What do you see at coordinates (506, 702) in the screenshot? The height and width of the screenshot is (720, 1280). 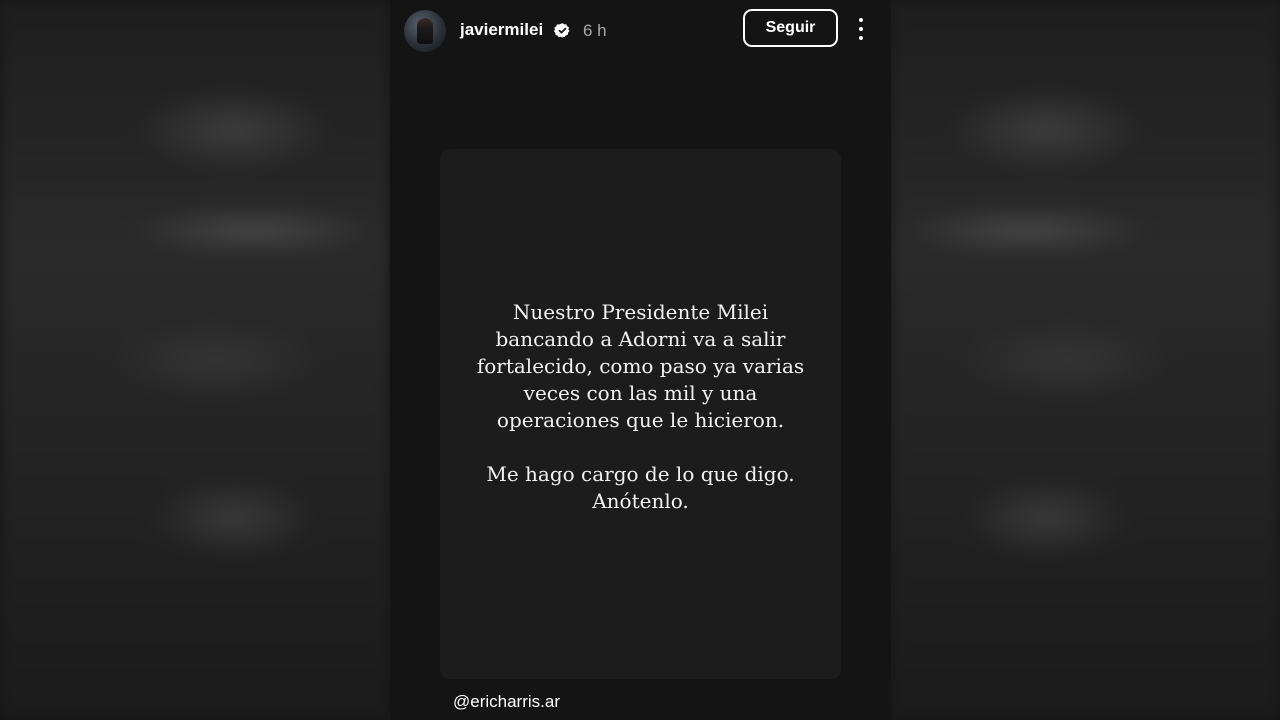 I see `mention-tag: @ericharris.ar` at bounding box center [506, 702].